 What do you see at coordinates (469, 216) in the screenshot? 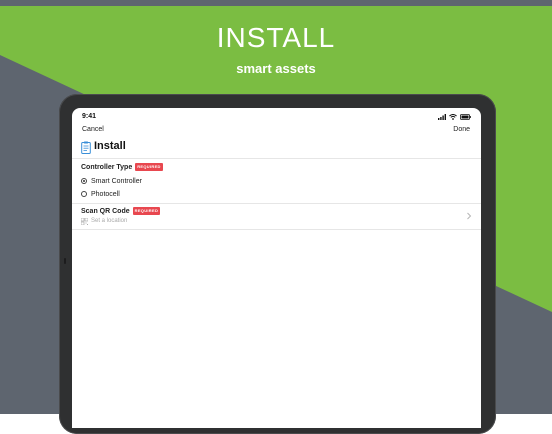
I see `chevron-right-icon` at bounding box center [469, 216].